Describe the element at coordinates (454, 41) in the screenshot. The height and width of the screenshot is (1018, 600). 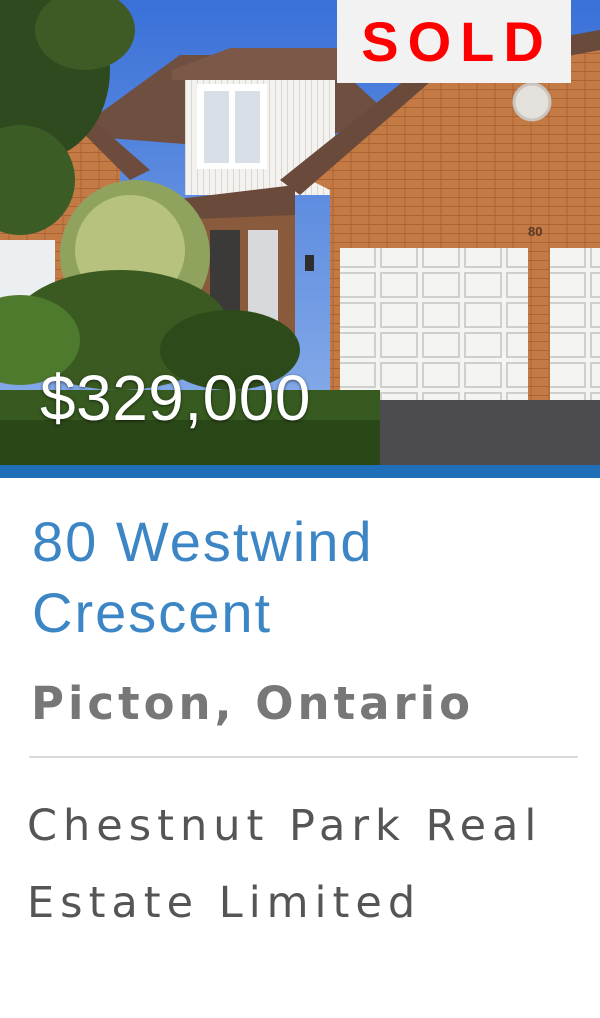
I see `sold-badge: SOLD` at that location.